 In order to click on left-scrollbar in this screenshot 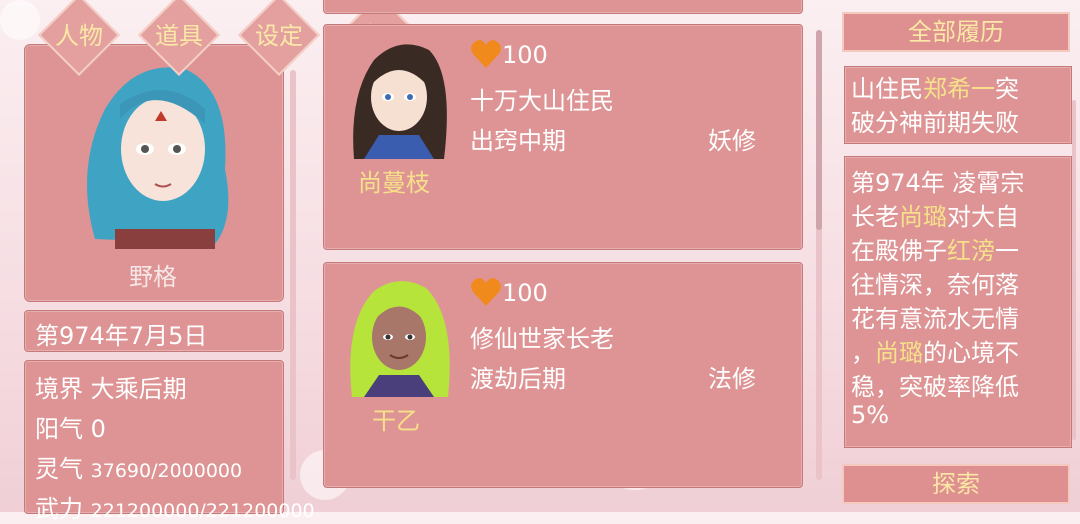, I will do `click(293, 275)`.